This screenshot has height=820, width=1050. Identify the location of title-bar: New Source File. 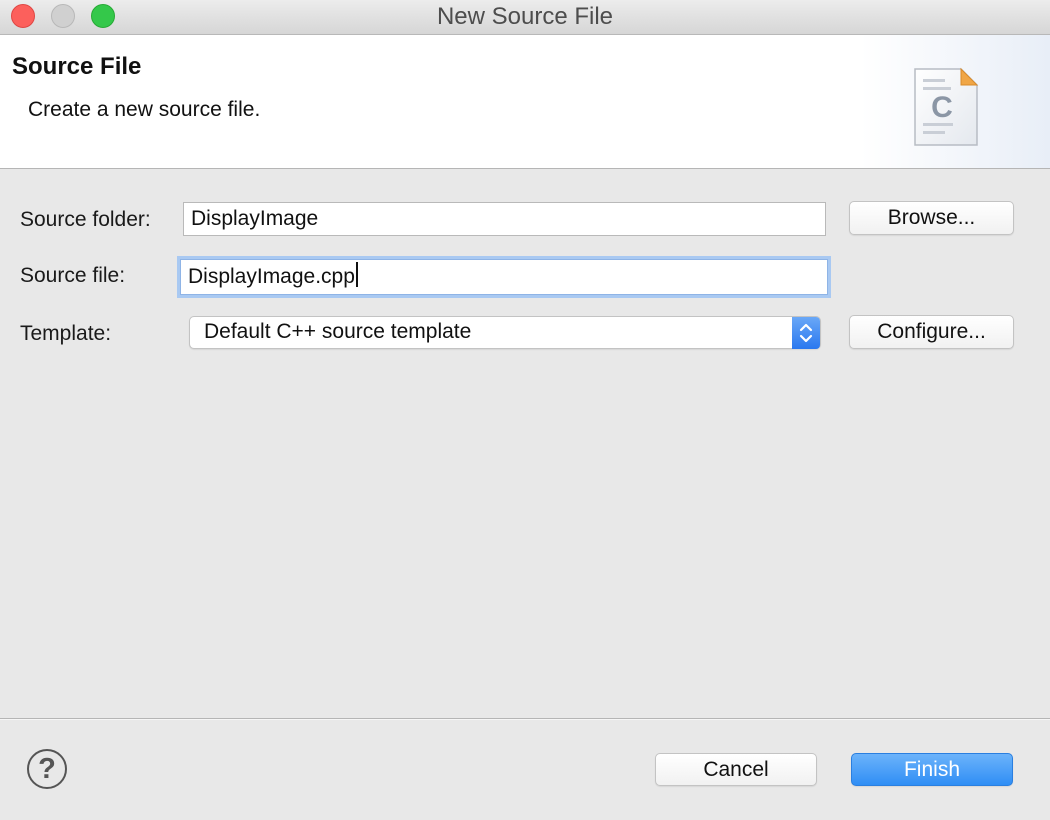
(525, 17).